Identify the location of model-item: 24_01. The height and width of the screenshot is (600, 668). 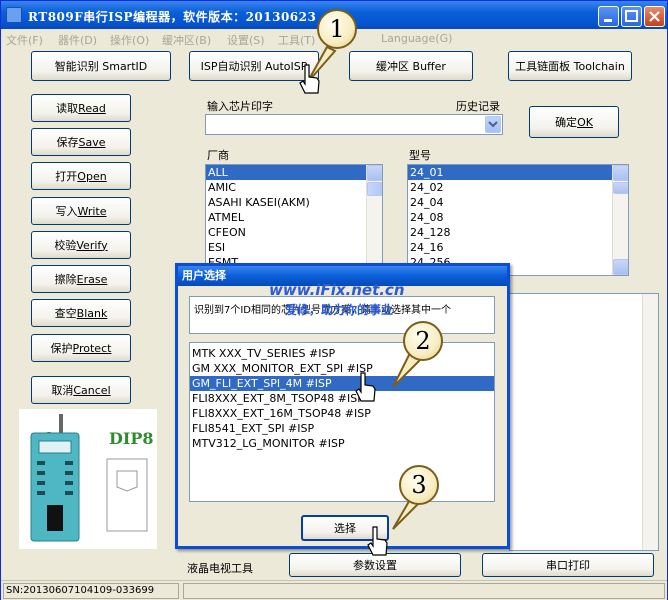
(518, 172).